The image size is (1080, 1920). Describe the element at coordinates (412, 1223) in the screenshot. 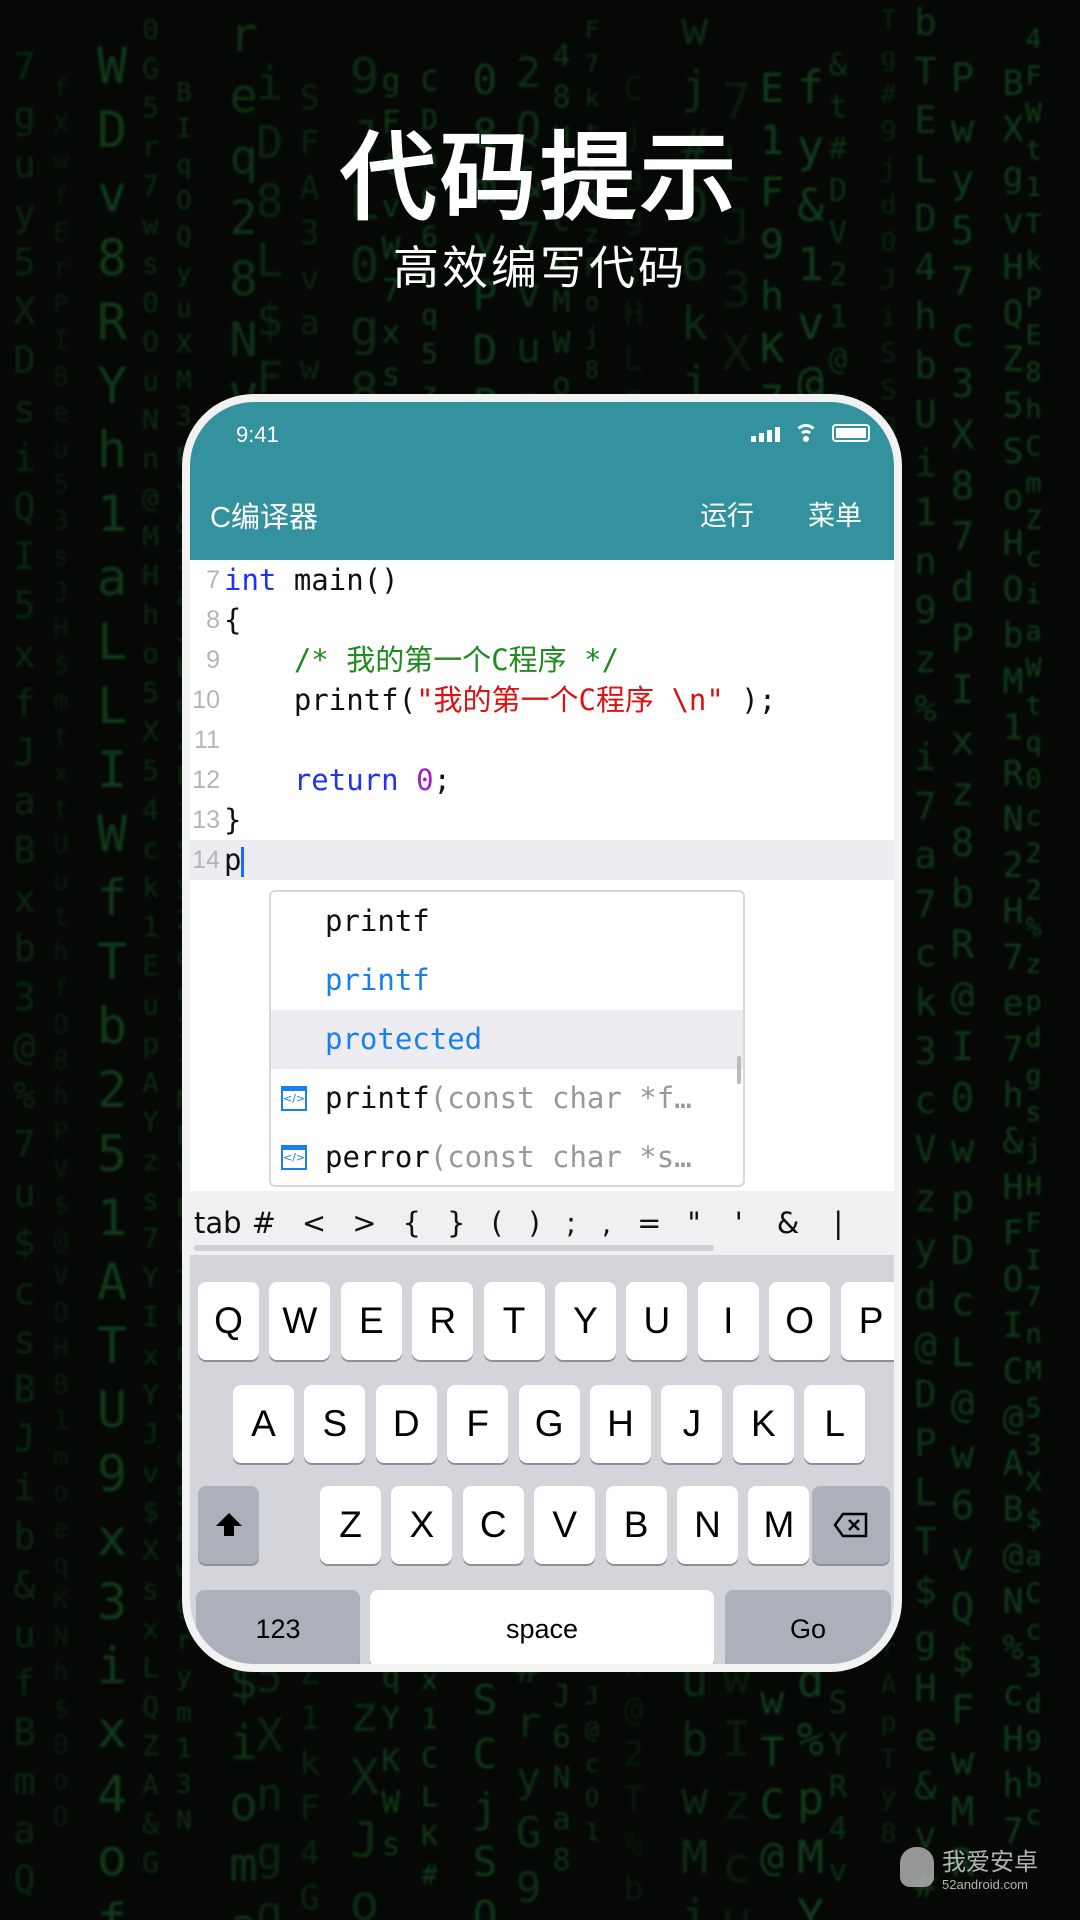

I see `symbol-key: {` at that location.